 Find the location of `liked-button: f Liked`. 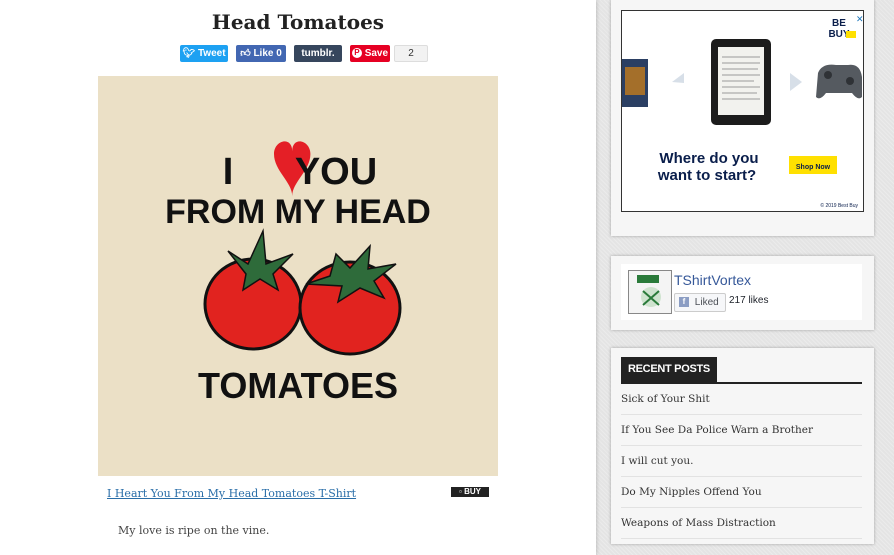

liked-button: f Liked is located at coordinates (700, 302).